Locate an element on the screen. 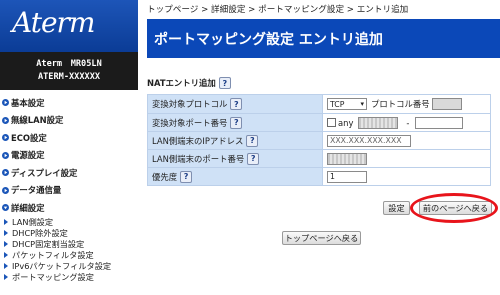 The height and width of the screenshot is (295, 500). form-value: TCP ▾ プロトコル番号 is located at coordinates (406, 104).